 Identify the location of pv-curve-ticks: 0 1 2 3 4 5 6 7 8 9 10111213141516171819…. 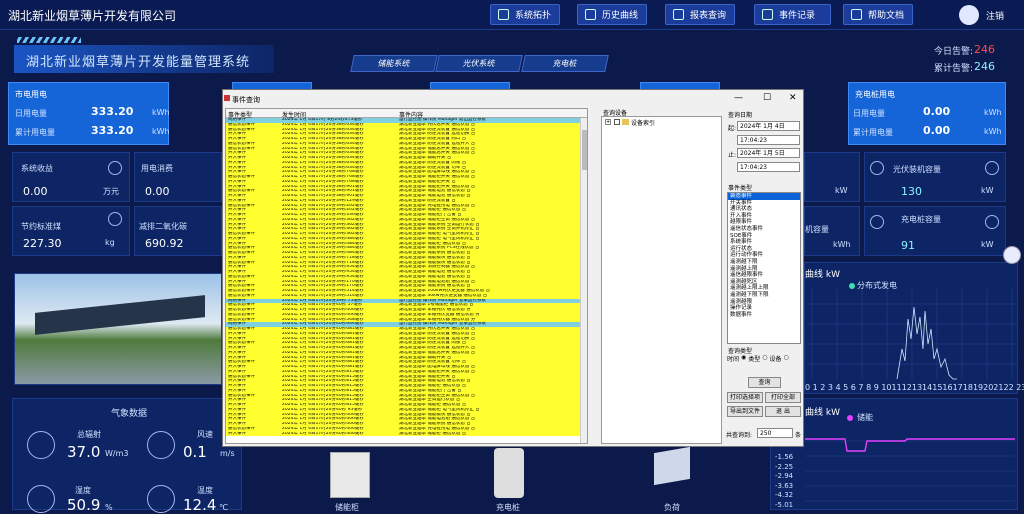
(914, 387).